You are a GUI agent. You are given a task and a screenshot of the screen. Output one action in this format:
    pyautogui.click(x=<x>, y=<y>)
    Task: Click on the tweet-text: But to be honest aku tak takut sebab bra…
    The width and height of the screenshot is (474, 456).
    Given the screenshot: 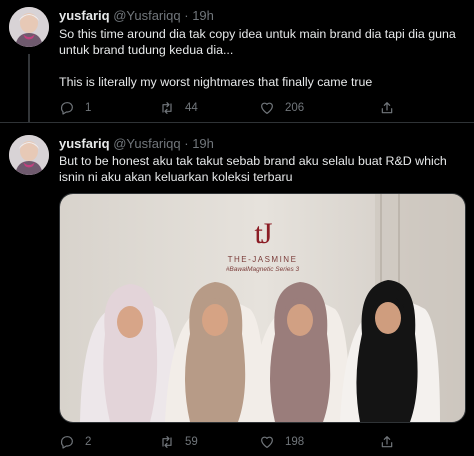 What is the action you would take?
    pyautogui.click(x=253, y=169)
    